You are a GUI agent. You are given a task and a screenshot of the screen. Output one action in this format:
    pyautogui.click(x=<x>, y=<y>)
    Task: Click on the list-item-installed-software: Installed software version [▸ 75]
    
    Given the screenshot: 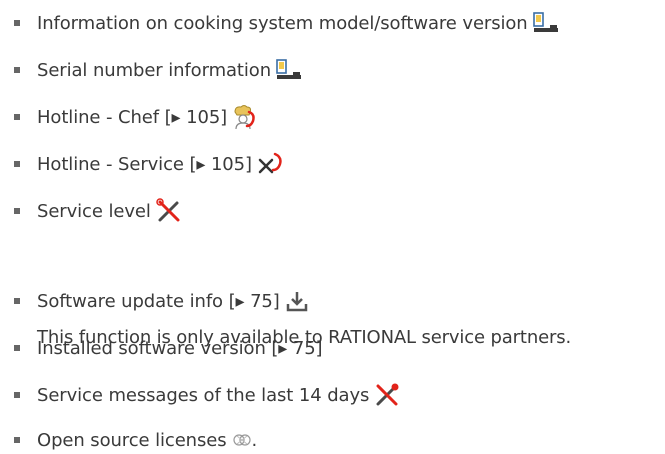 What is the action you would take?
    pyautogui.click(x=168, y=348)
    